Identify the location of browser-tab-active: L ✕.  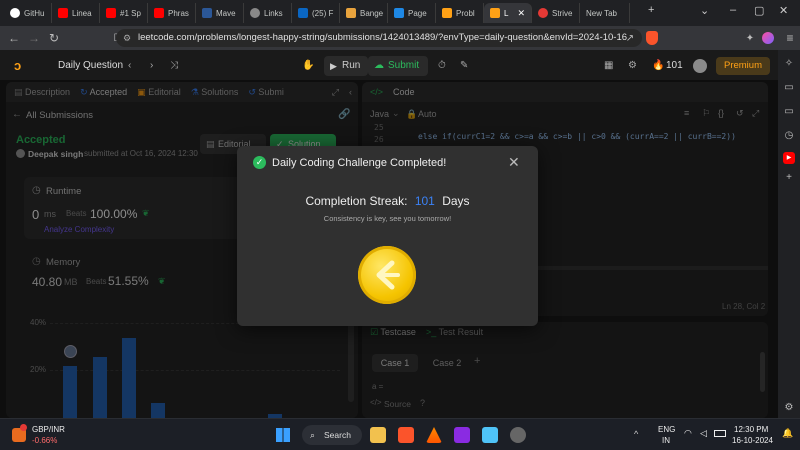
(508, 13).